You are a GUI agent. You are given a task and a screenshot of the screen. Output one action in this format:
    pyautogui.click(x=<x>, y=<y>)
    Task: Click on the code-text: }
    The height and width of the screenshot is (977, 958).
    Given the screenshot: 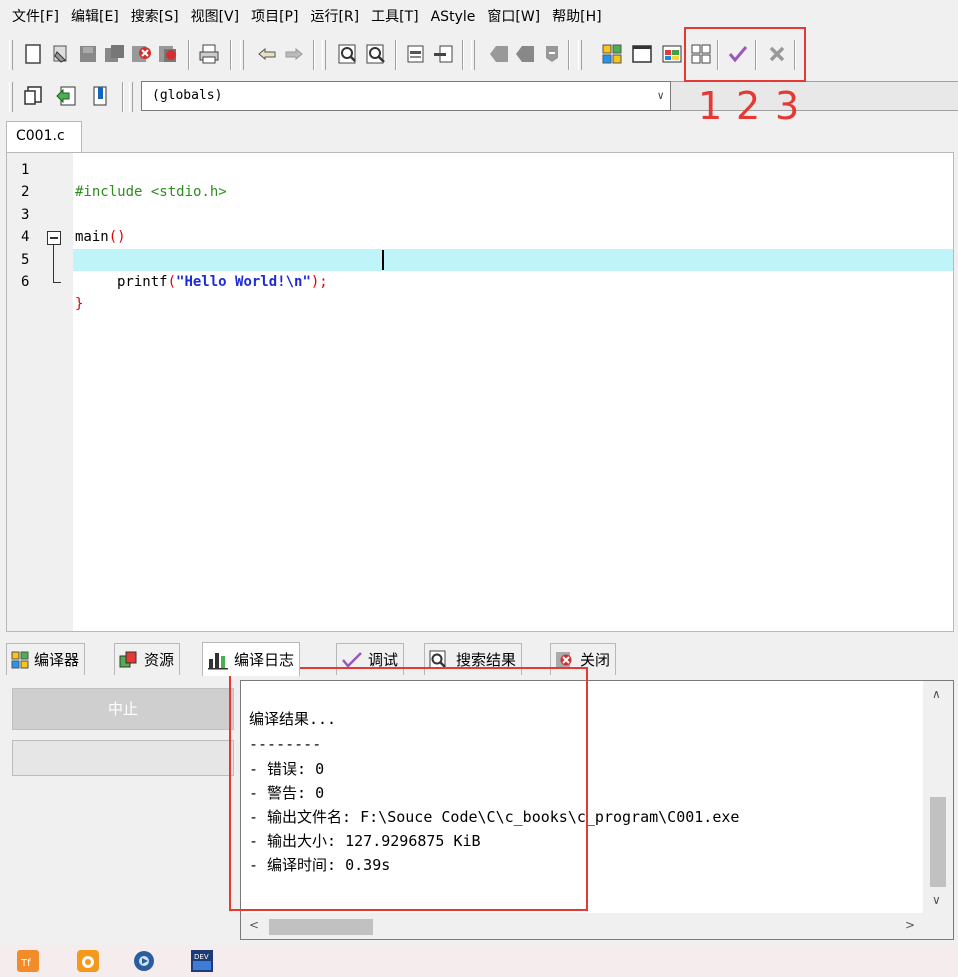 What is the action you would take?
    pyautogui.click(x=79, y=304)
    